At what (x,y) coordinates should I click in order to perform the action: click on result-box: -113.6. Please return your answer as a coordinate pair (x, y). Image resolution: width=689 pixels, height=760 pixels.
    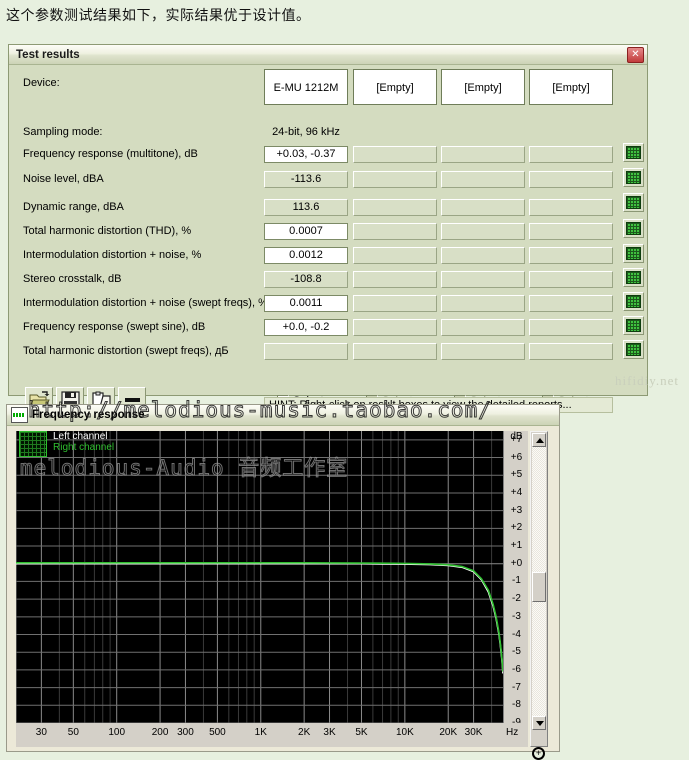
    Looking at the image, I should click on (306, 179).